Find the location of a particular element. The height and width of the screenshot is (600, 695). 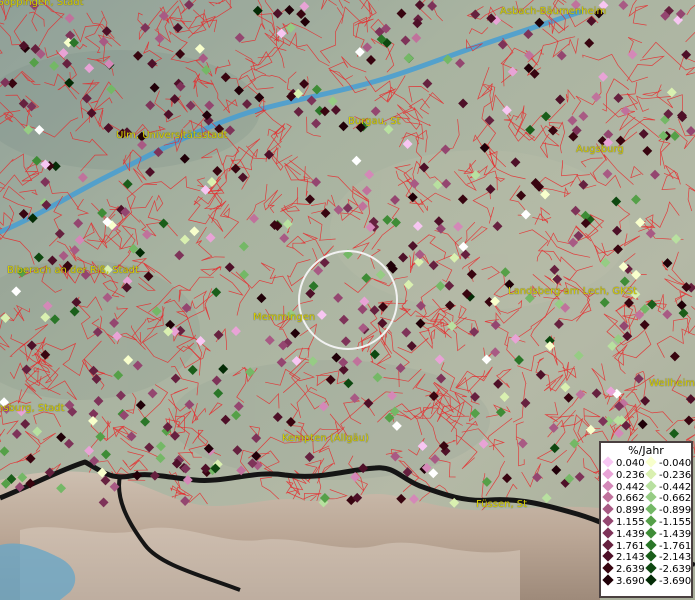

legend-label: 0.899 is located at coordinates (630, 511).